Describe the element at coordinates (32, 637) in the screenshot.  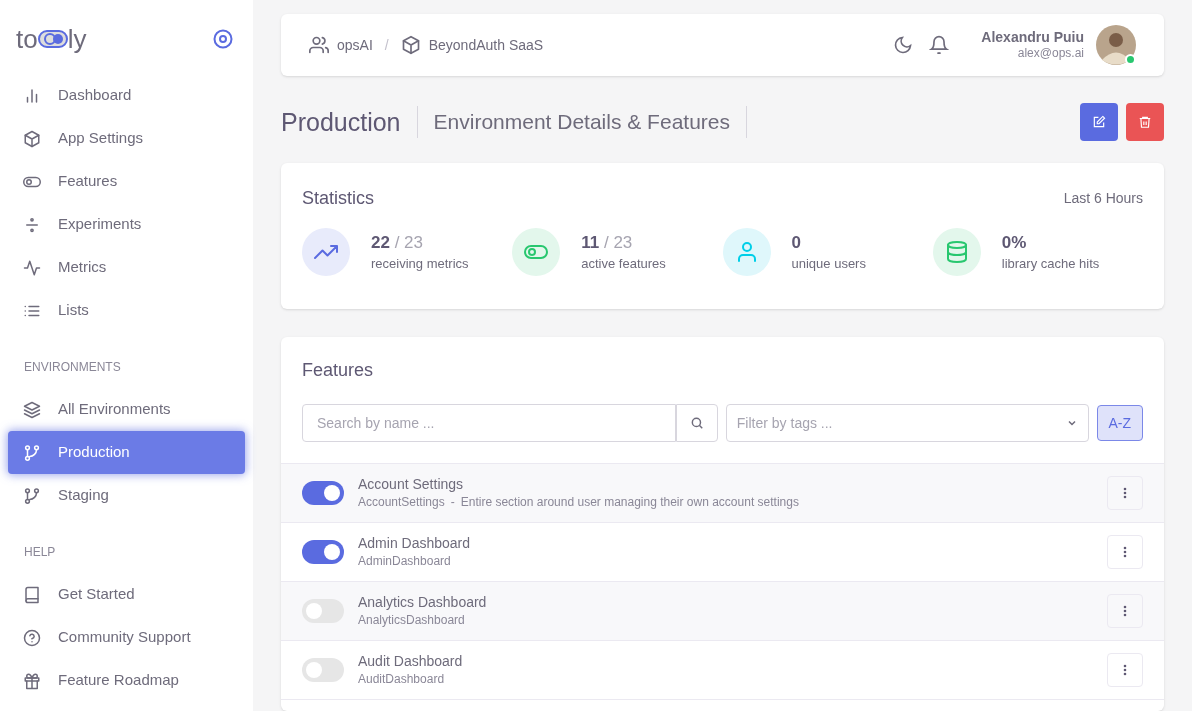
I see `help-icon` at that location.